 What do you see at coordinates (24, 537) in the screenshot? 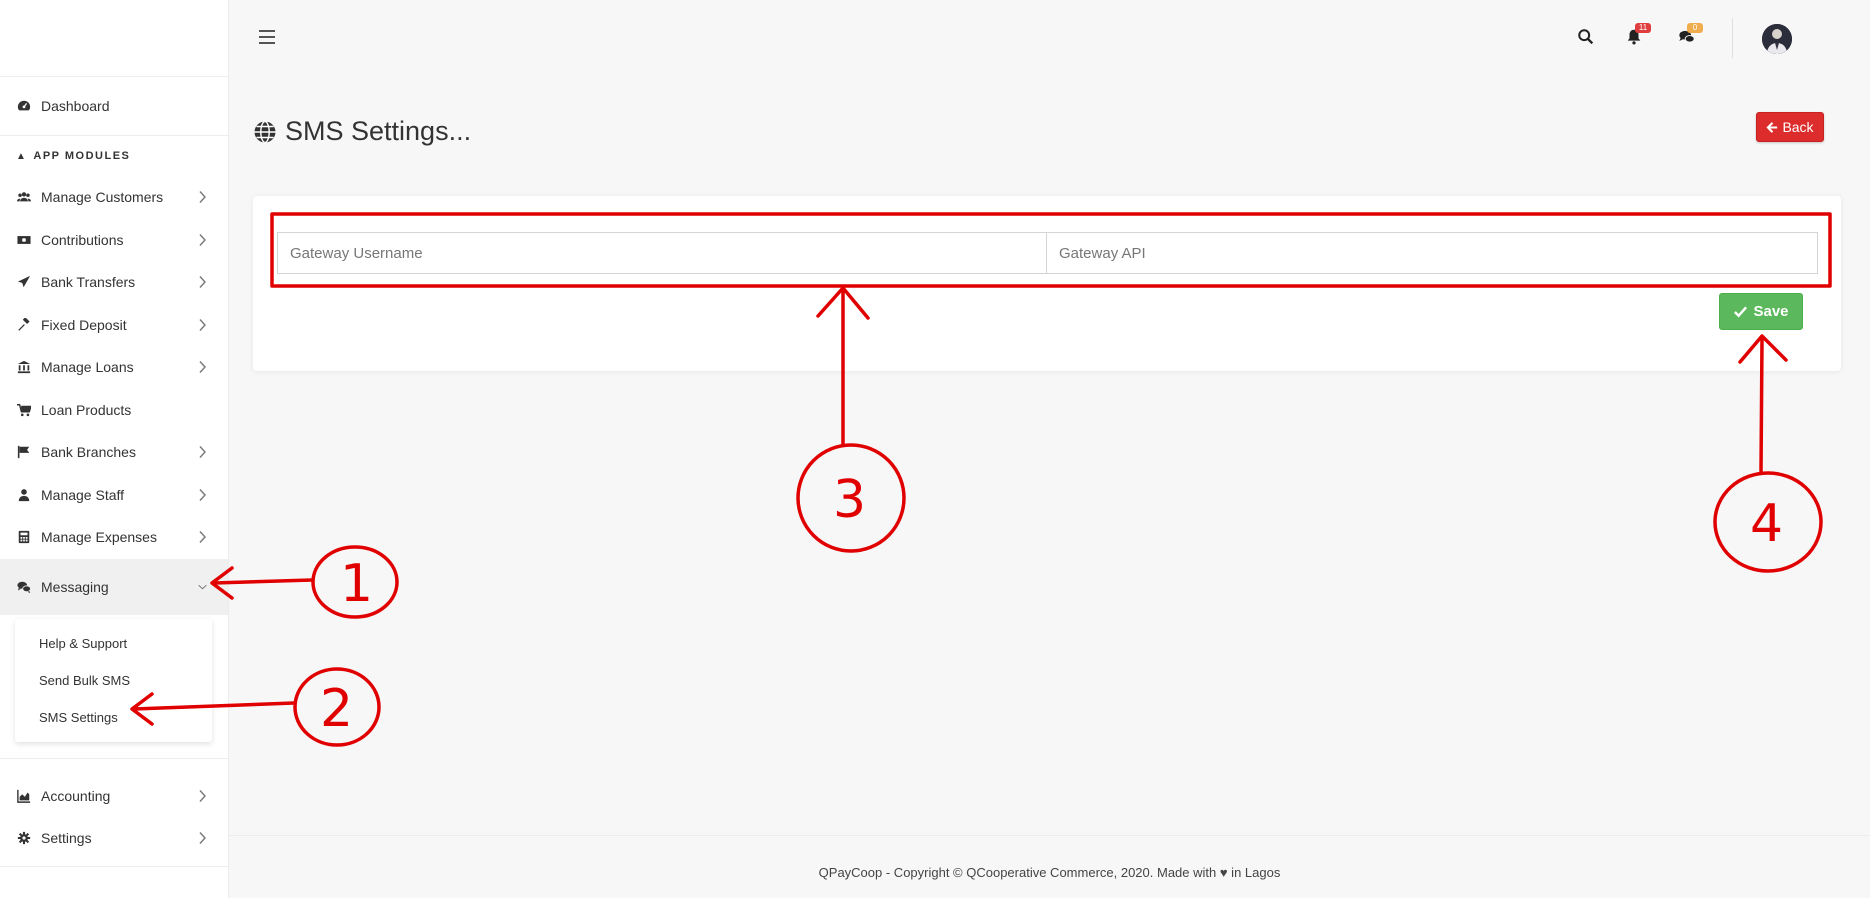
I see `calculator-icon` at bounding box center [24, 537].